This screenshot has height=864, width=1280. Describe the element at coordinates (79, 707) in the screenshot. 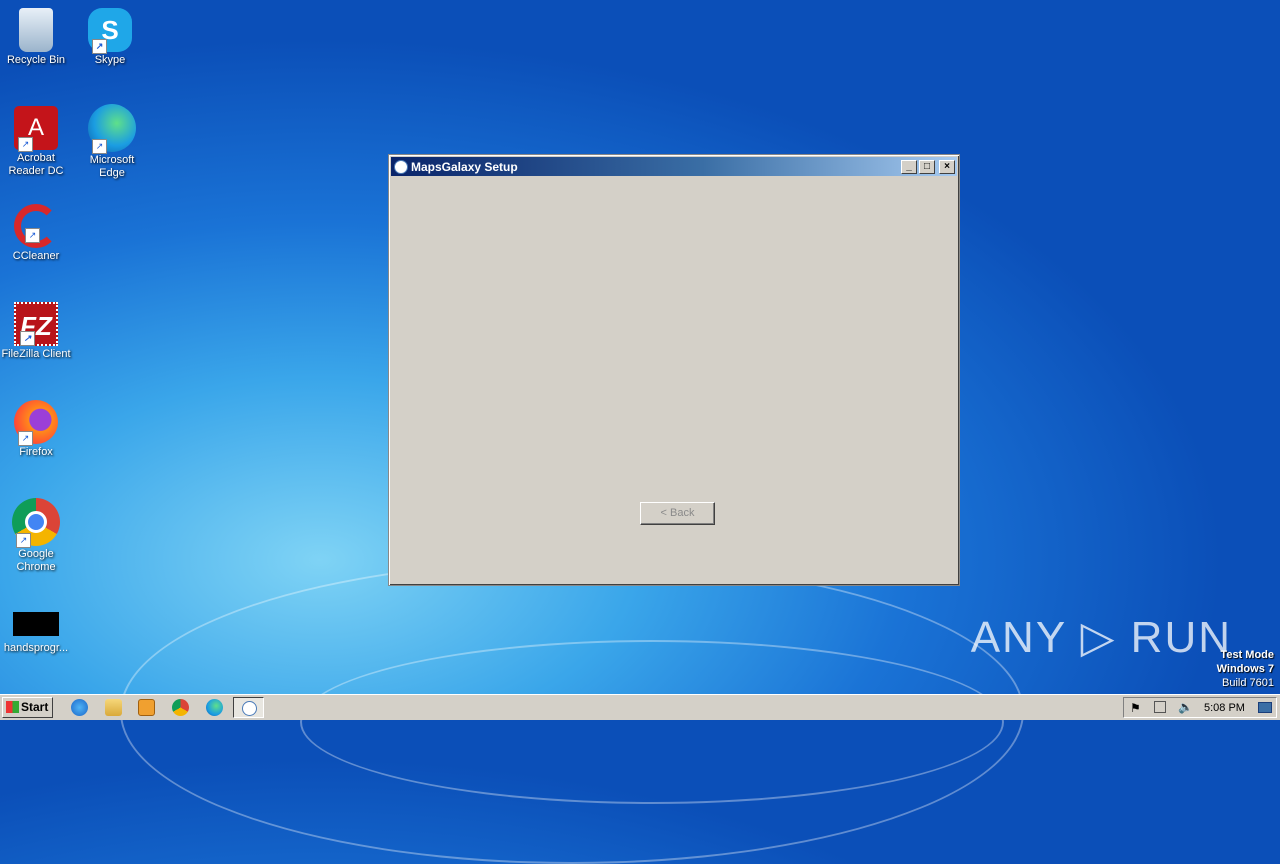

I see `ie-icon` at that location.